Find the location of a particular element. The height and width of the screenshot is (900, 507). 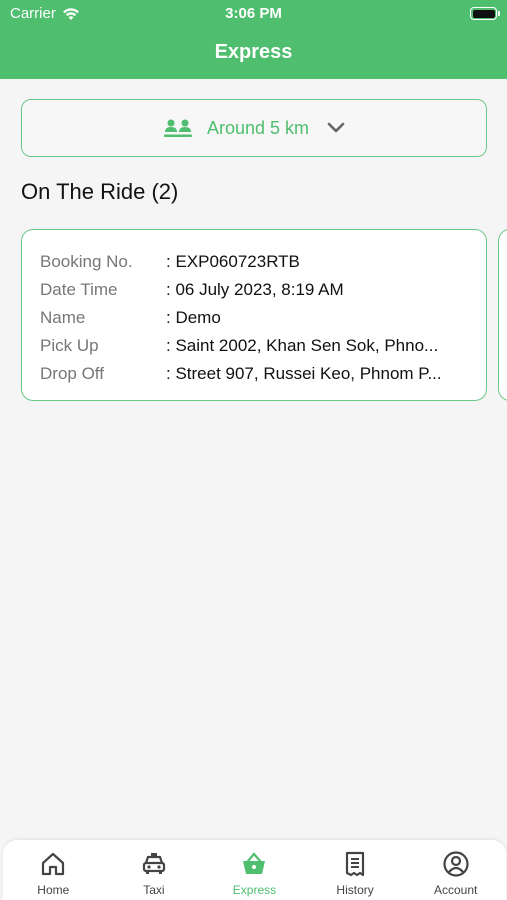

account-icon is located at coordinates (456, 864).